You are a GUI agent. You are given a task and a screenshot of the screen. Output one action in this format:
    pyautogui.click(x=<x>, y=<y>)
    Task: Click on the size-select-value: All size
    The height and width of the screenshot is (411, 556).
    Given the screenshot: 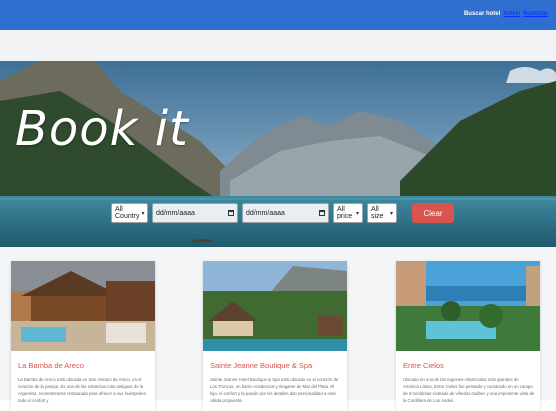 What is the action you would take?
    pyautogui.click(x=377, y=213)
    